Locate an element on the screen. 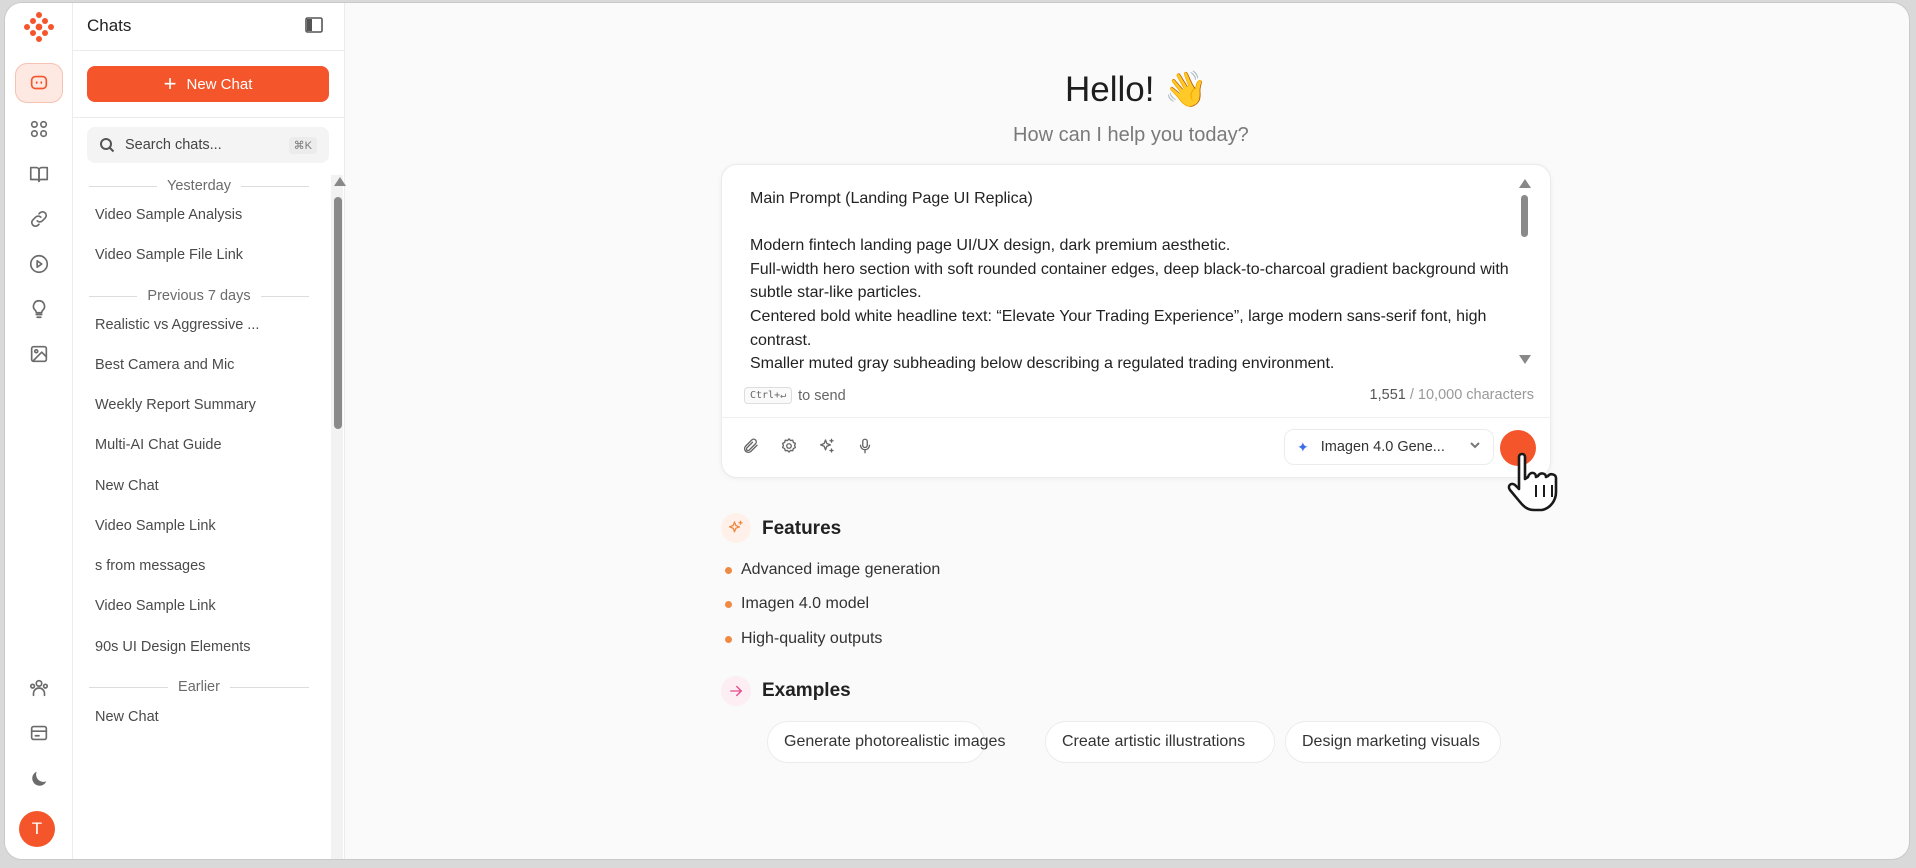  apps-grid-icon is located at coordinates (39, 129).